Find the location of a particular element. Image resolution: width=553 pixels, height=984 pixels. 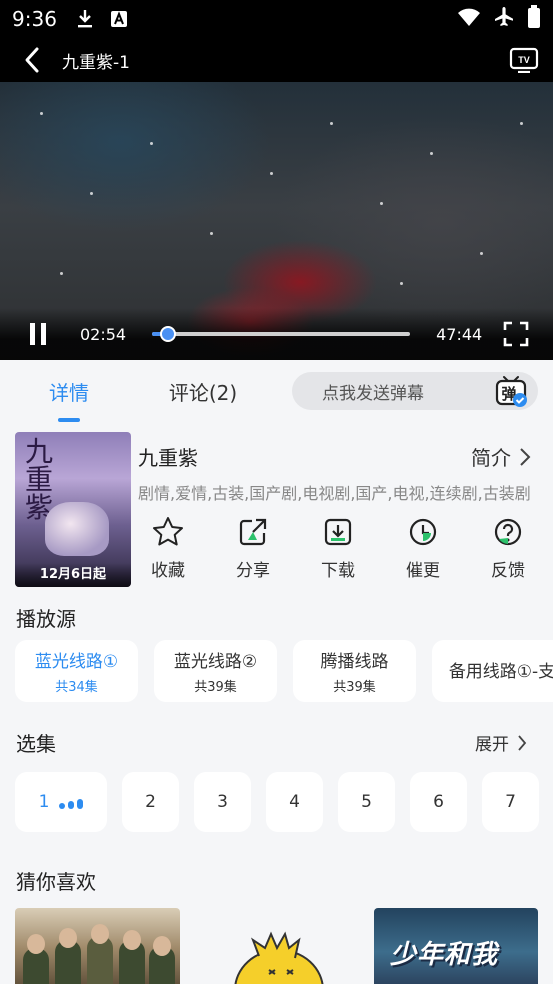

episode-item: 3 is located at coordinates (222, 802).